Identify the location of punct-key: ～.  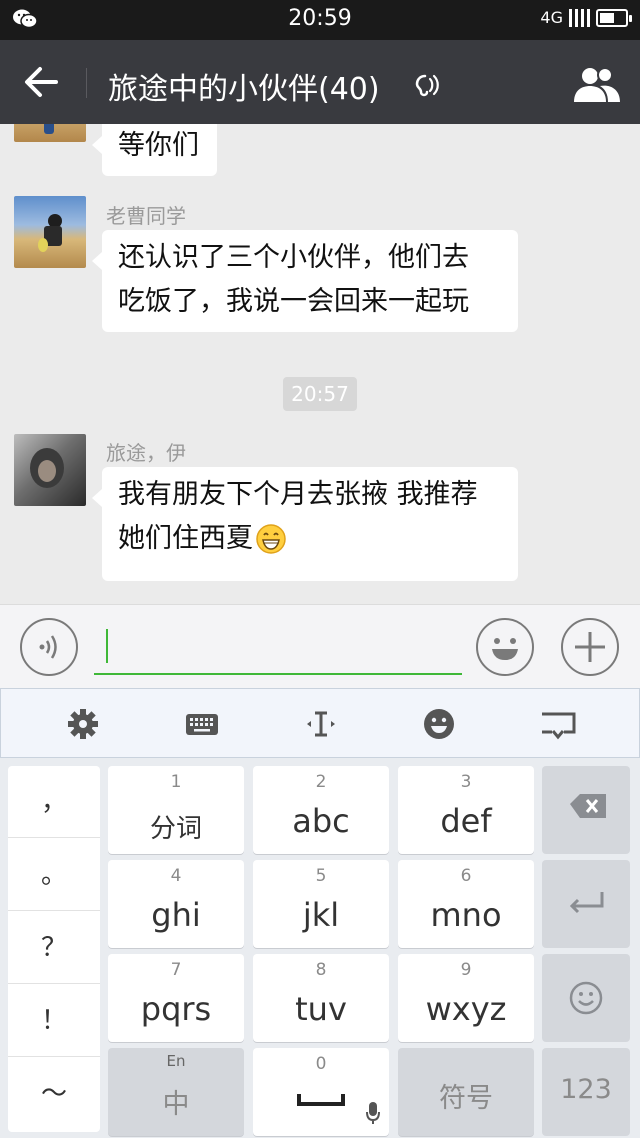
(54, 1094).